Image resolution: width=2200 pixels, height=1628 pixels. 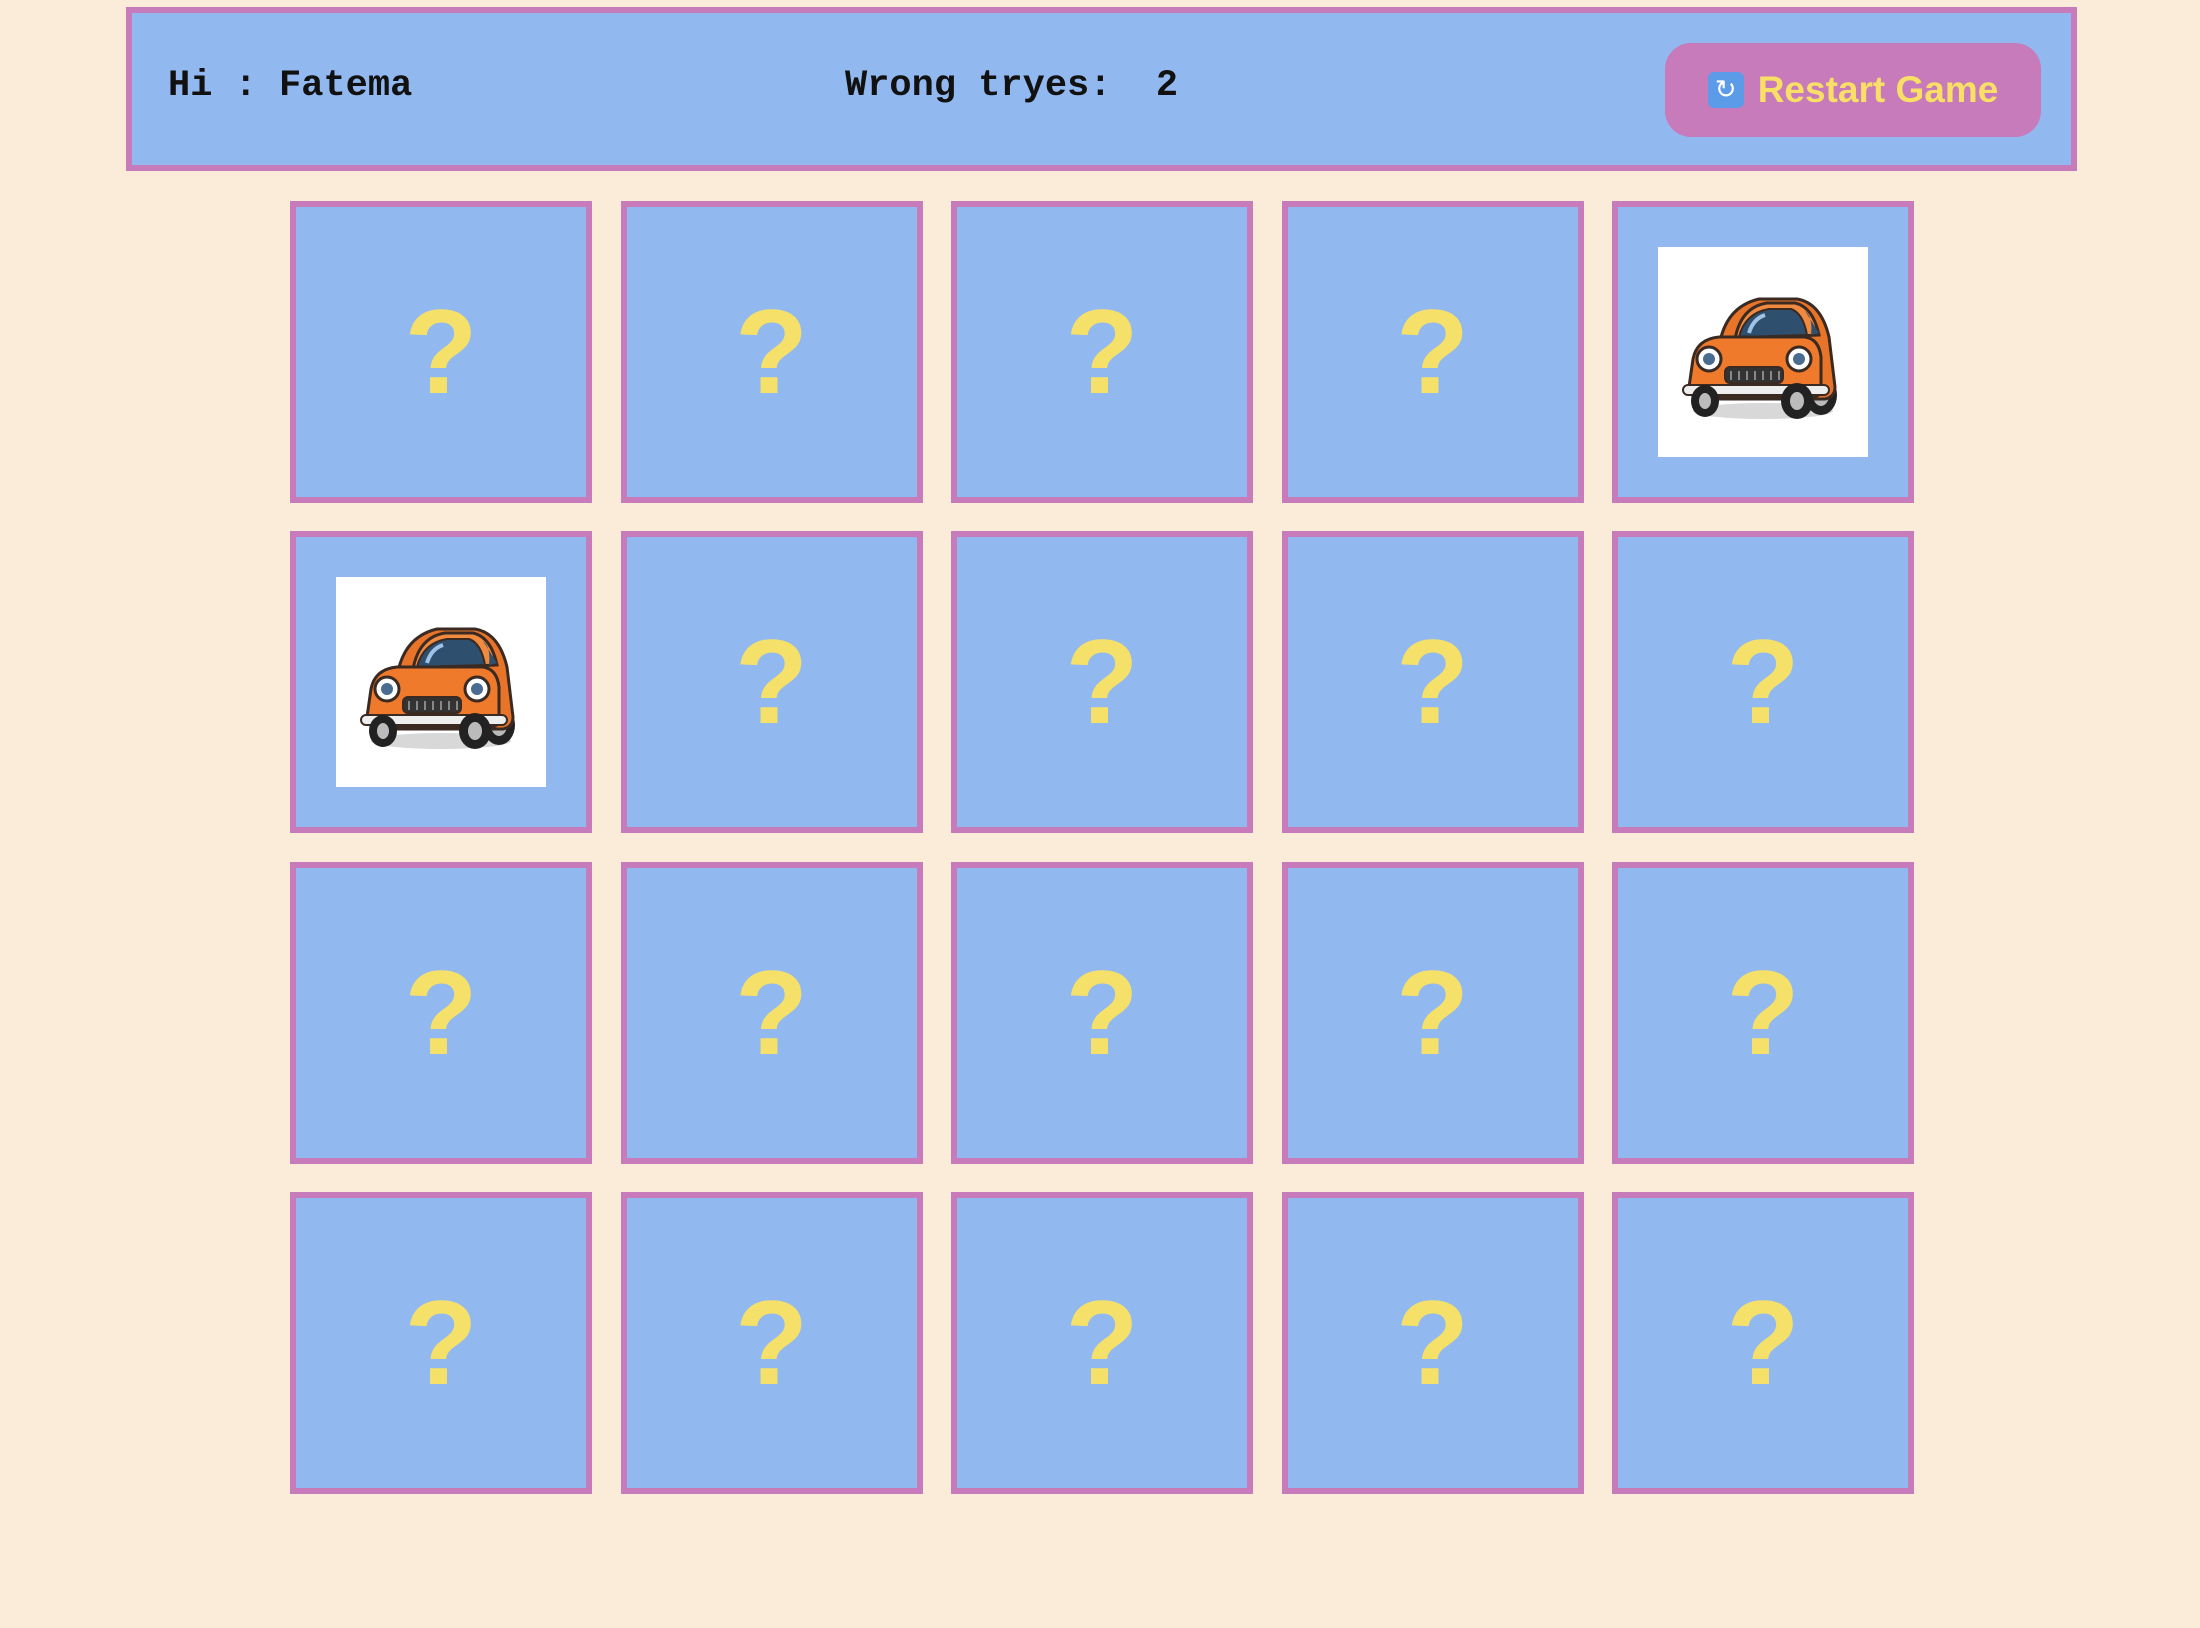 I want to click on restart-game-label: Restart Game, so click(x=1878, y=89).